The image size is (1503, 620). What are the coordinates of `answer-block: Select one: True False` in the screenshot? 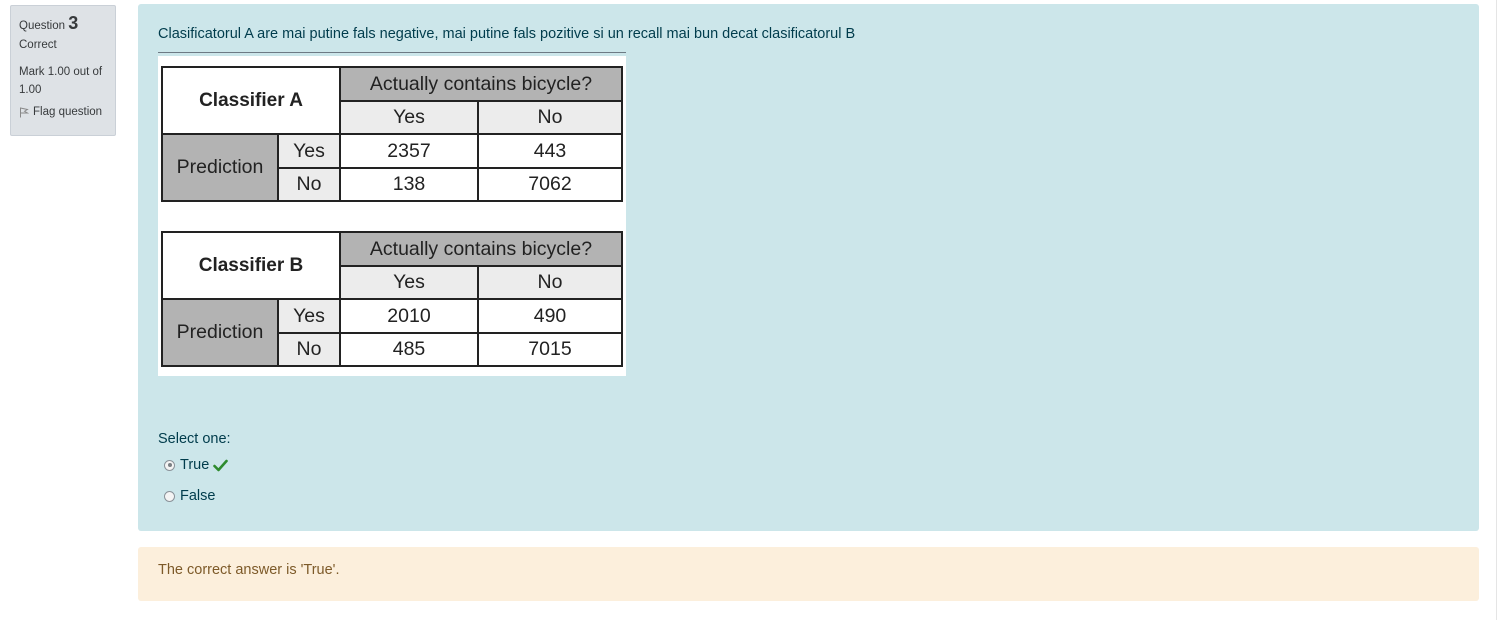 It's located at (194, 468).